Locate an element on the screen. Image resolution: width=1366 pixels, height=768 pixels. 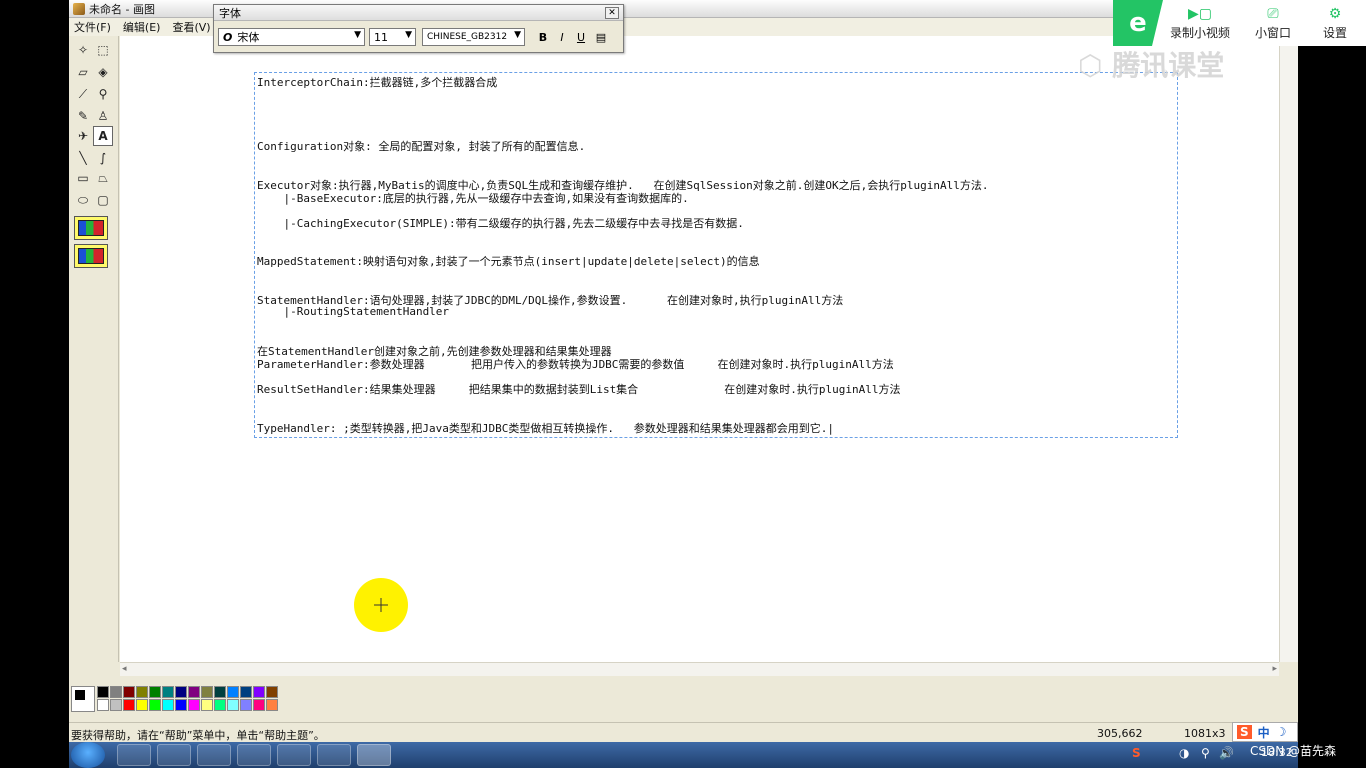
taskbar-paint is located at coordinates (374, 755).